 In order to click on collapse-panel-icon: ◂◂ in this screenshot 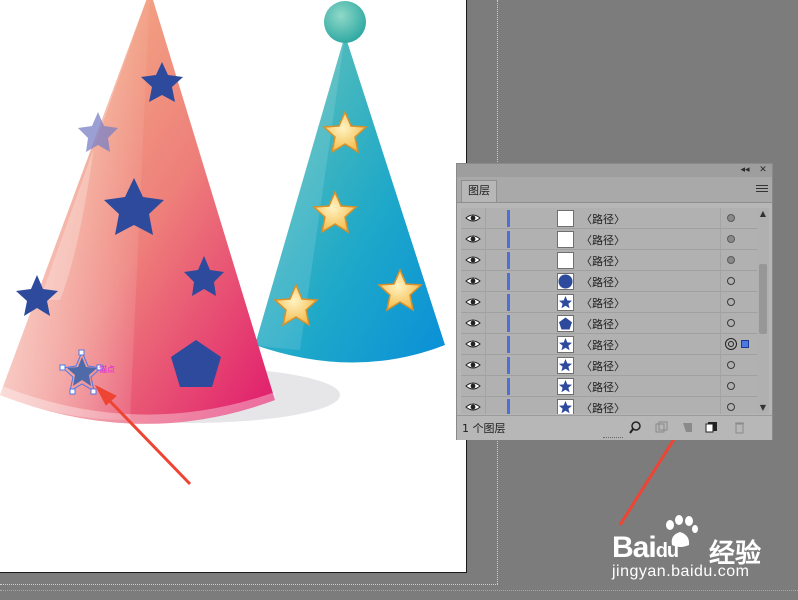, I will do `click(745, 170)`.